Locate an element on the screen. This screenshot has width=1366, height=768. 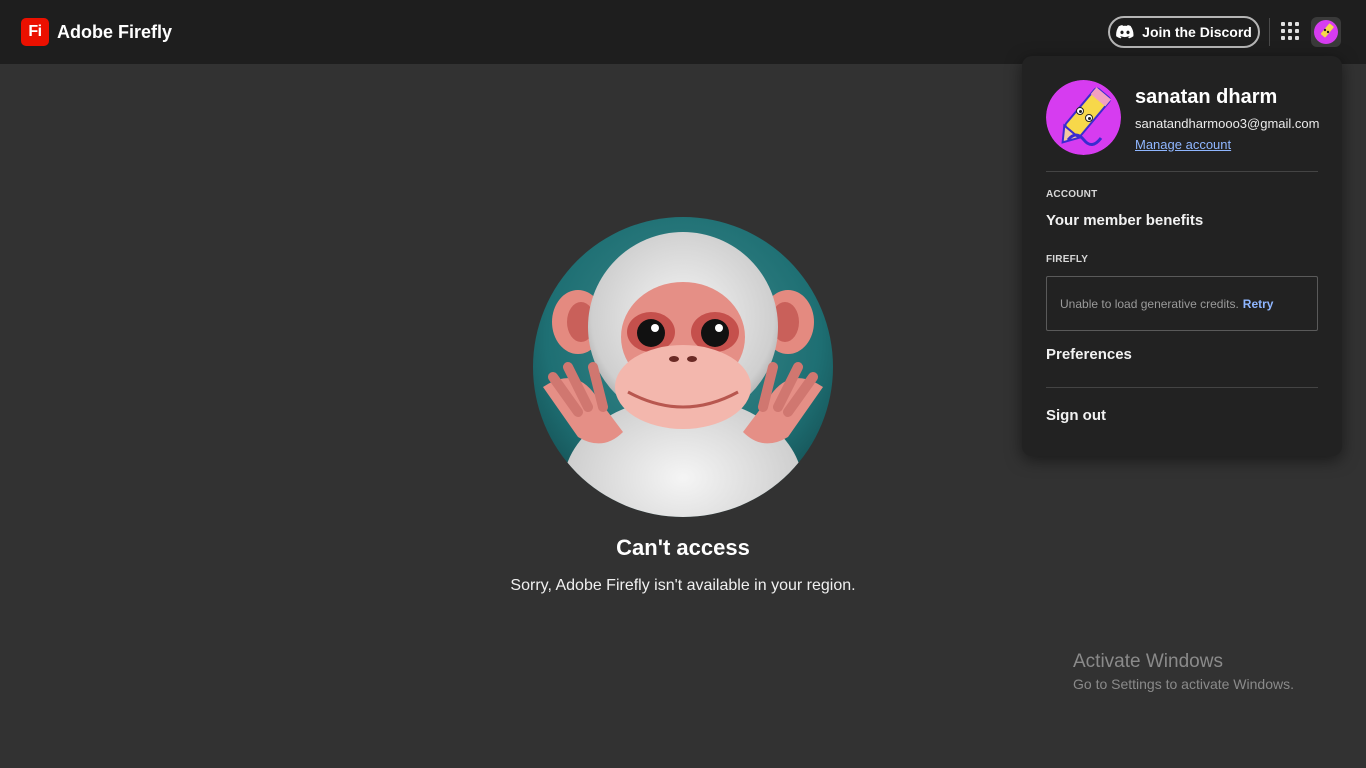
brand-name: Adobe Firefly is located at coordinates (115, 31).